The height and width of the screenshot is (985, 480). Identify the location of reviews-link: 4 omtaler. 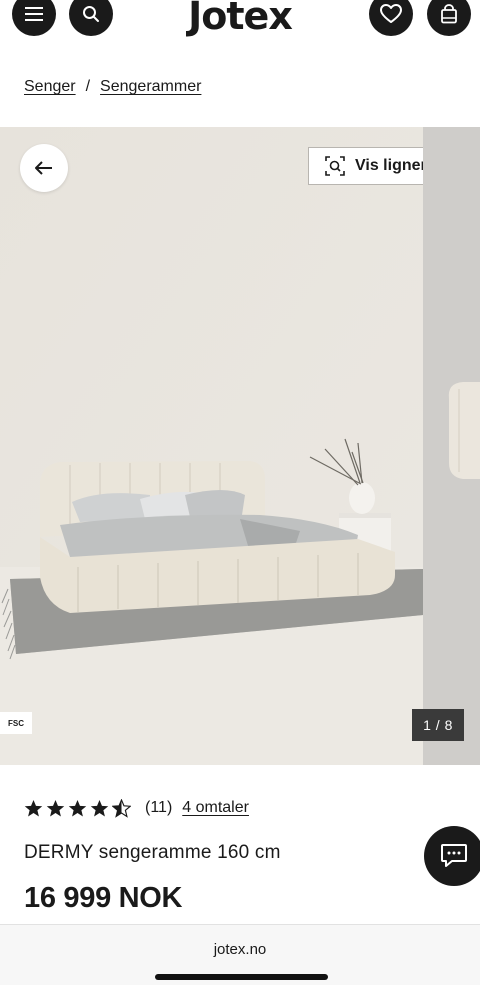
(215, 808).